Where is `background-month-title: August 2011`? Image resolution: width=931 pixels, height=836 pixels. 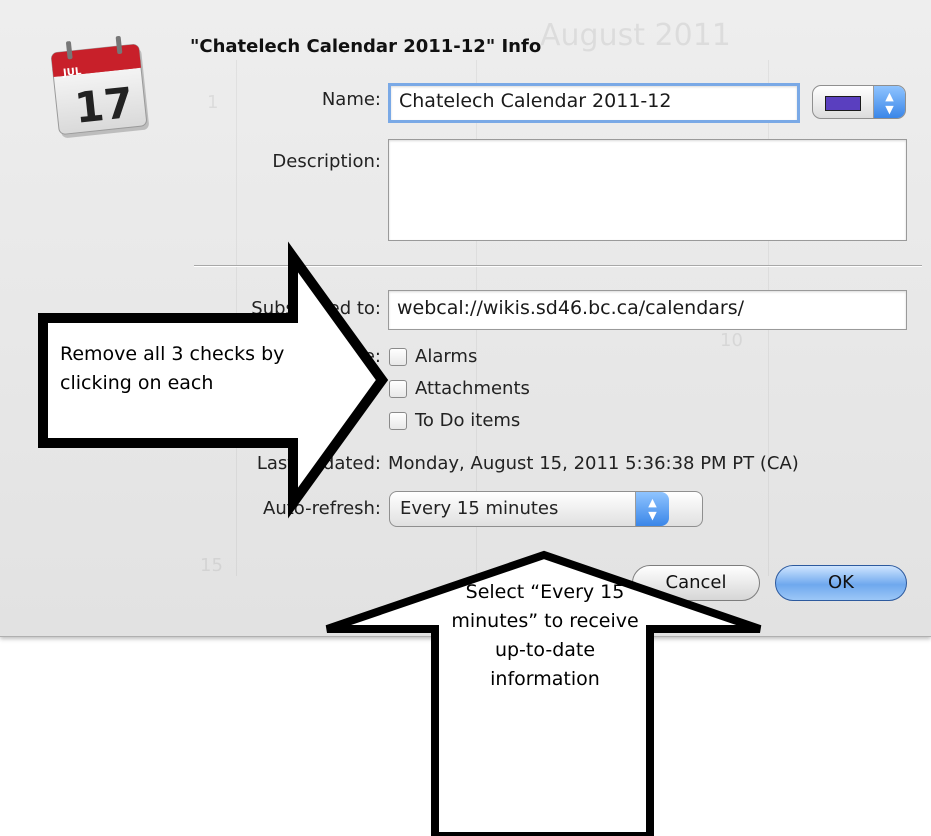
background-month-title: August 2011 is located at coordinates (635, 35).